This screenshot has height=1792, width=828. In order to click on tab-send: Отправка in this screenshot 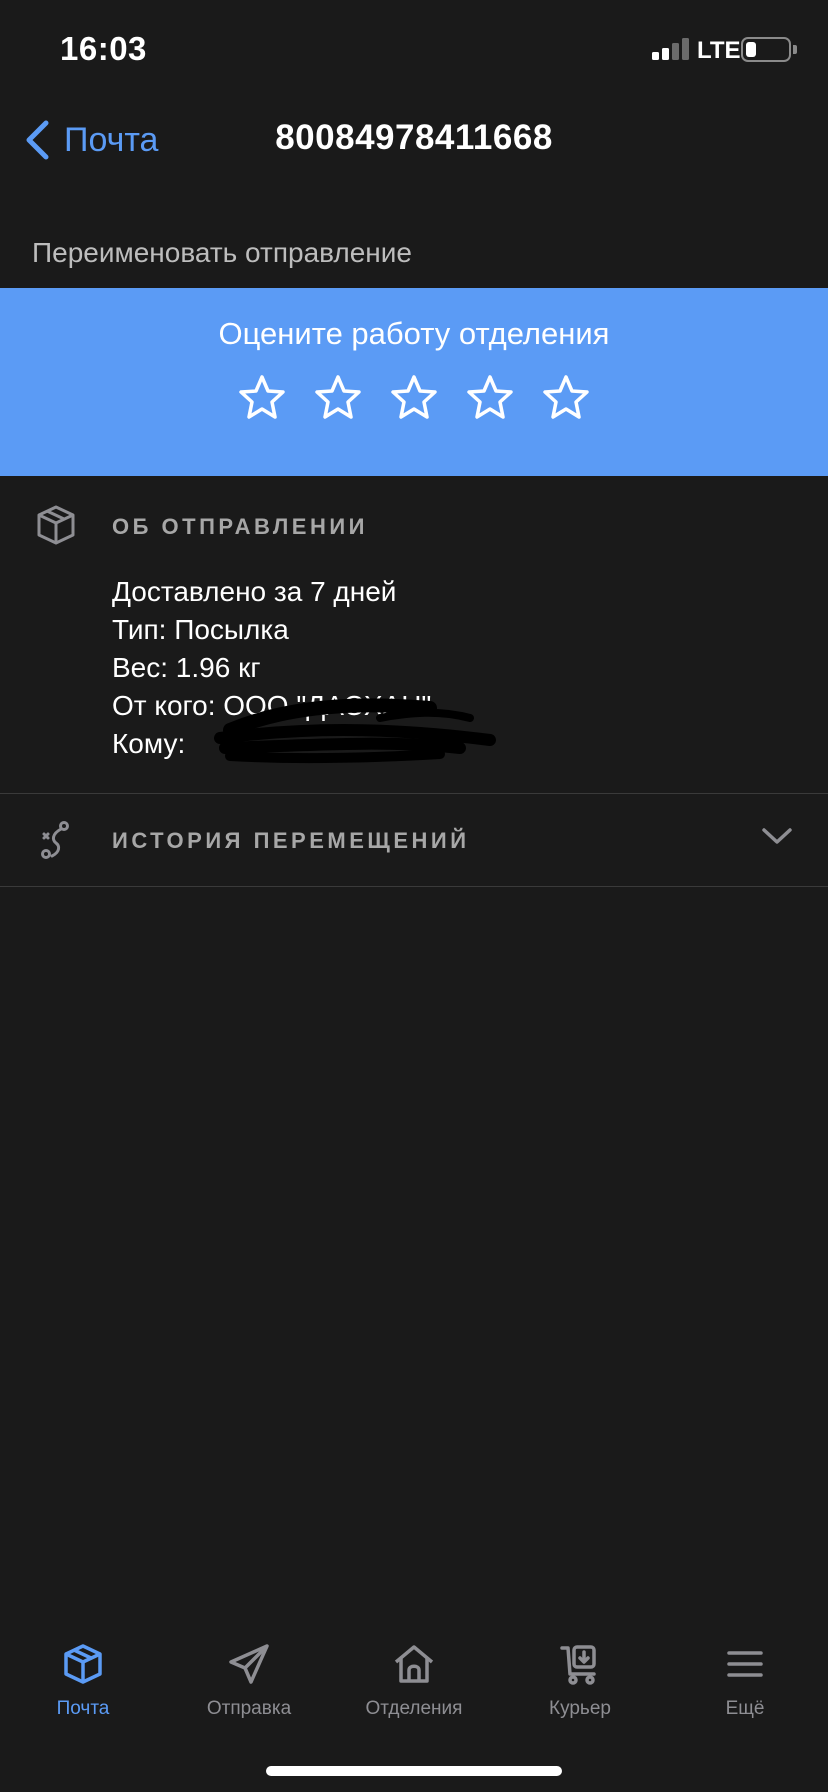, I will do `click(249, 1680)`.